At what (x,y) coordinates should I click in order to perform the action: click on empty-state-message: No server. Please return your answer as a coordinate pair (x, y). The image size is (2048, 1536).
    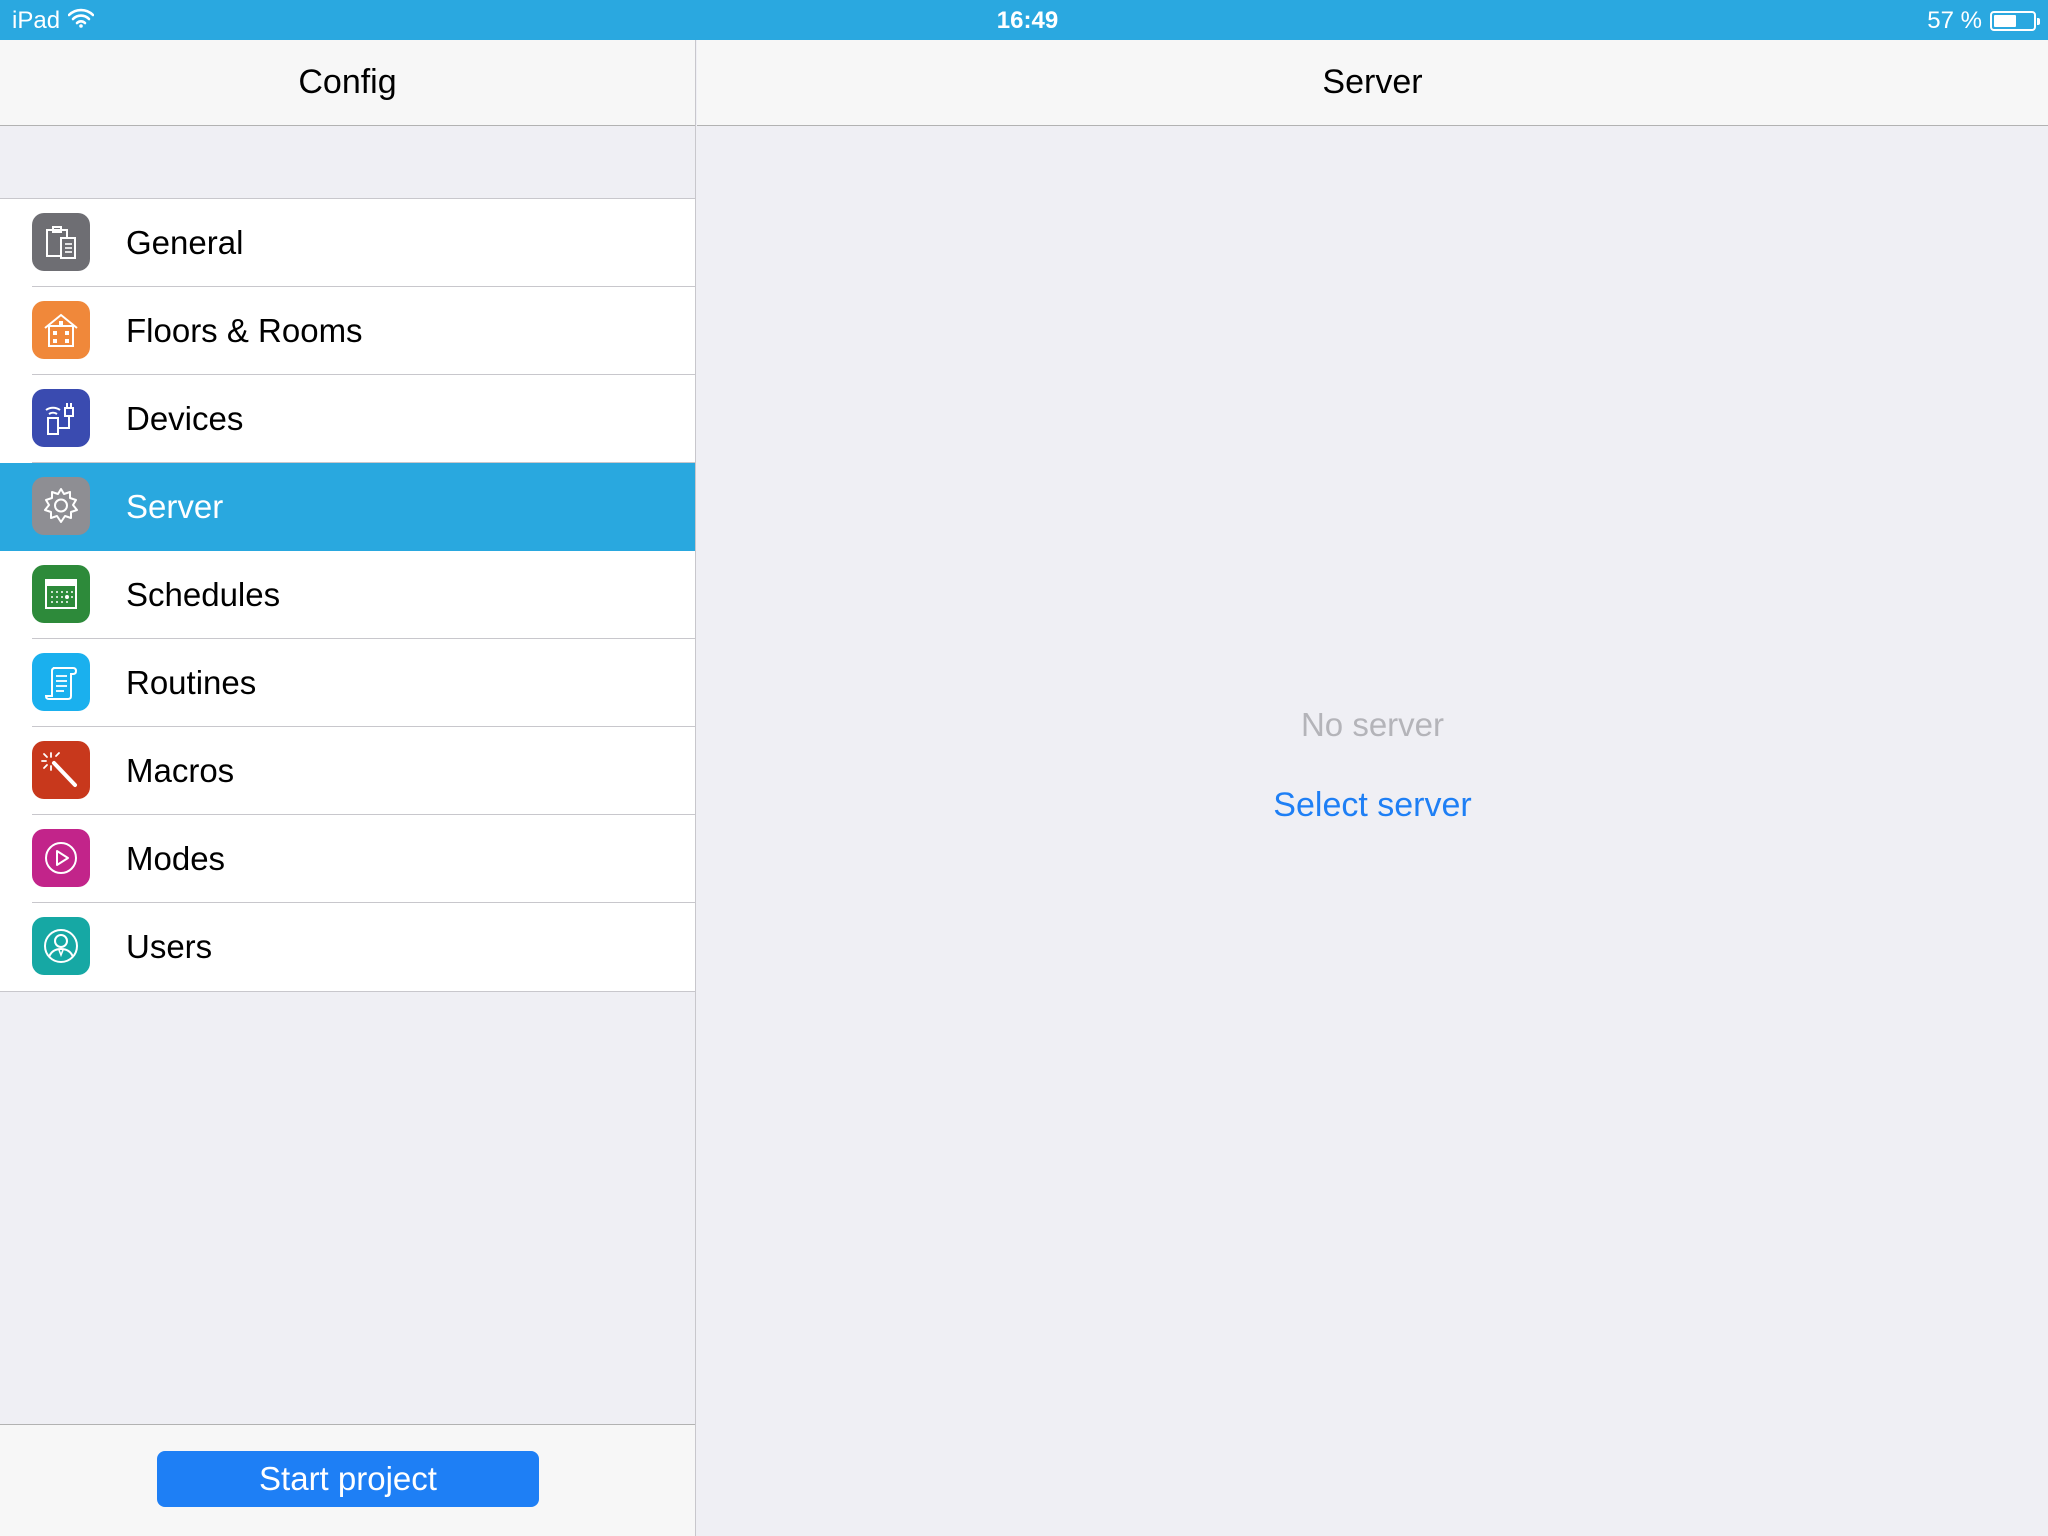
    Looking at the image, I should click on (1372, 724).